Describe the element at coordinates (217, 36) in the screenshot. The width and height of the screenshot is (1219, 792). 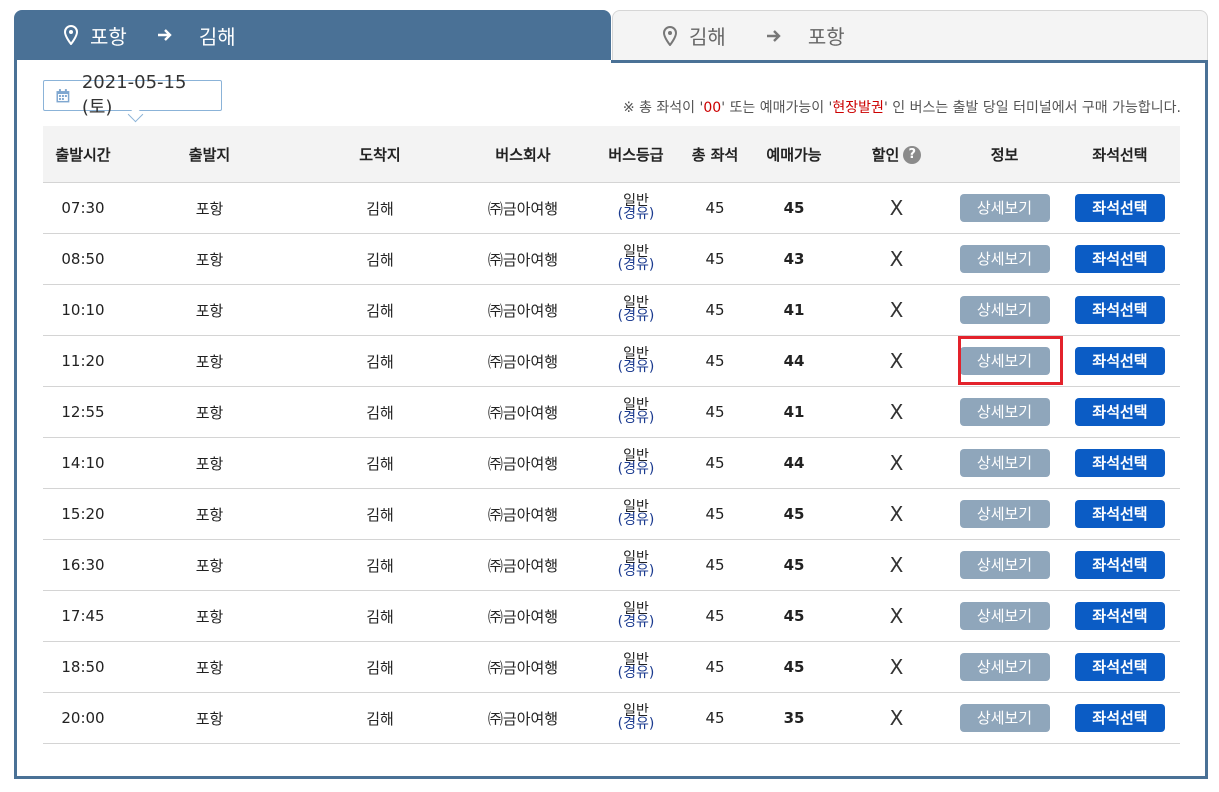
I see `tab-destination: 김해` at that location.